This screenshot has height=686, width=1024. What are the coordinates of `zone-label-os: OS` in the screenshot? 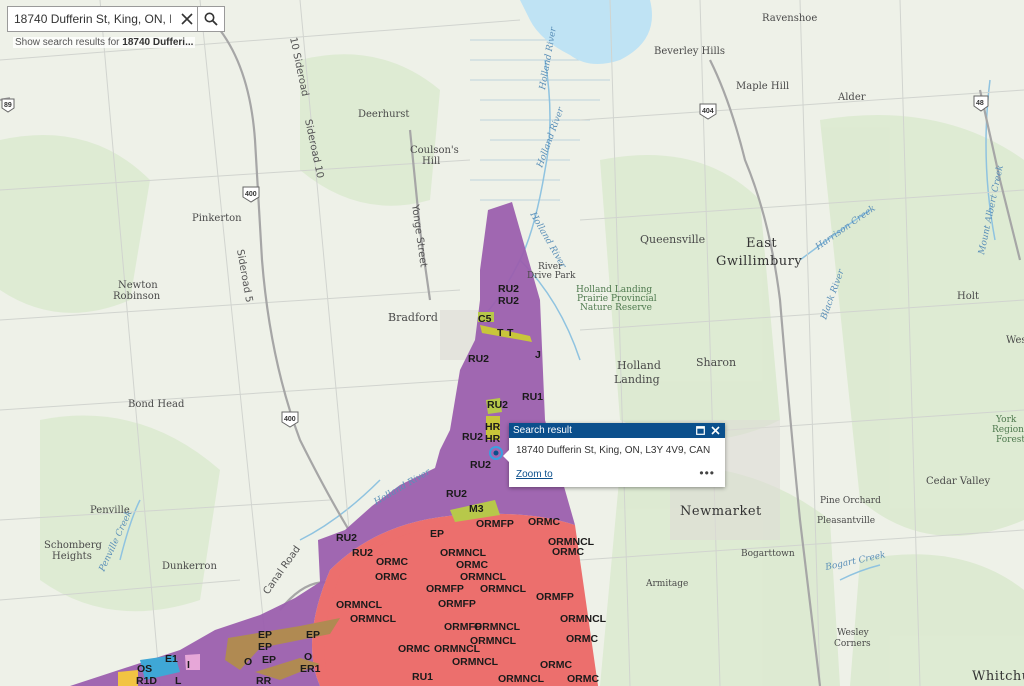 It's located at (144, 669).